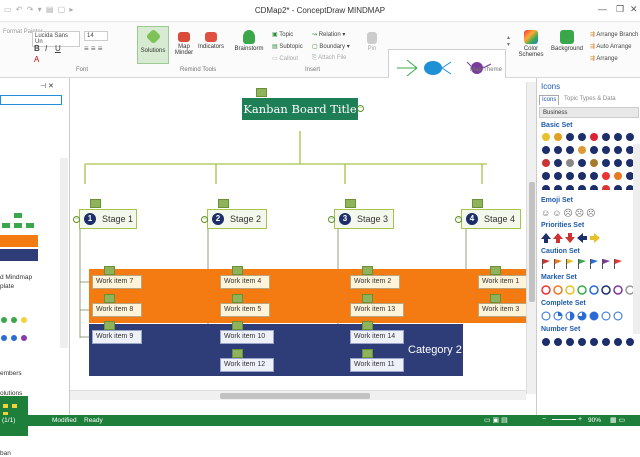 This screenshot has height=457, width=640. Describe the element at coordinates (46, 48) in the screenshot. I see `italic-button: I` at that location.